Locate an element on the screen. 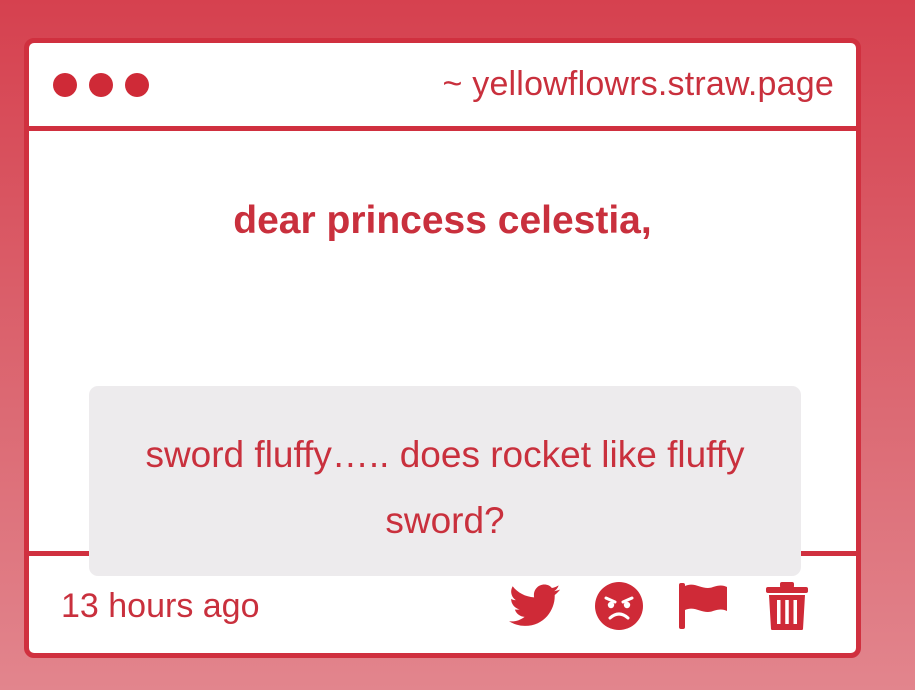 The height and width of the screenshot is (690, 915). react-button is located at coordinates (619, 606).